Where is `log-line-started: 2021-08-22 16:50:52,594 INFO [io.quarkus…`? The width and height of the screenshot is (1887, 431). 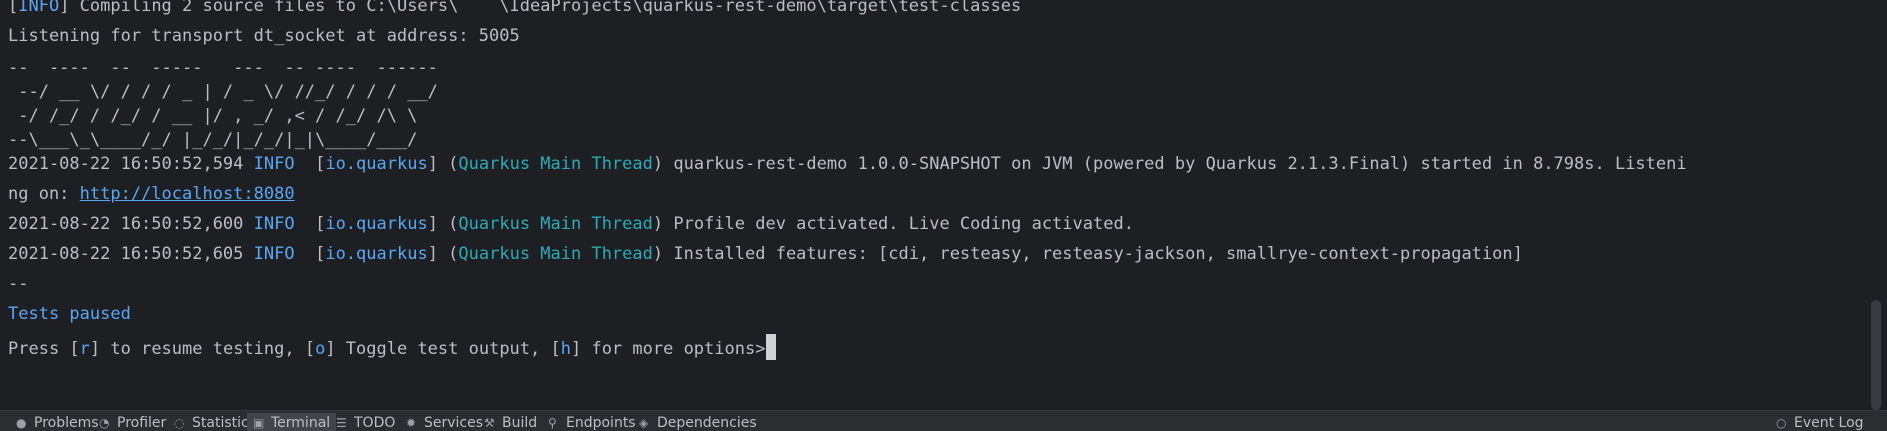
log-line-started: 2021-08-22 16:50:52,594 INFO [io.quarkus… is located at coordinates (847, 164).